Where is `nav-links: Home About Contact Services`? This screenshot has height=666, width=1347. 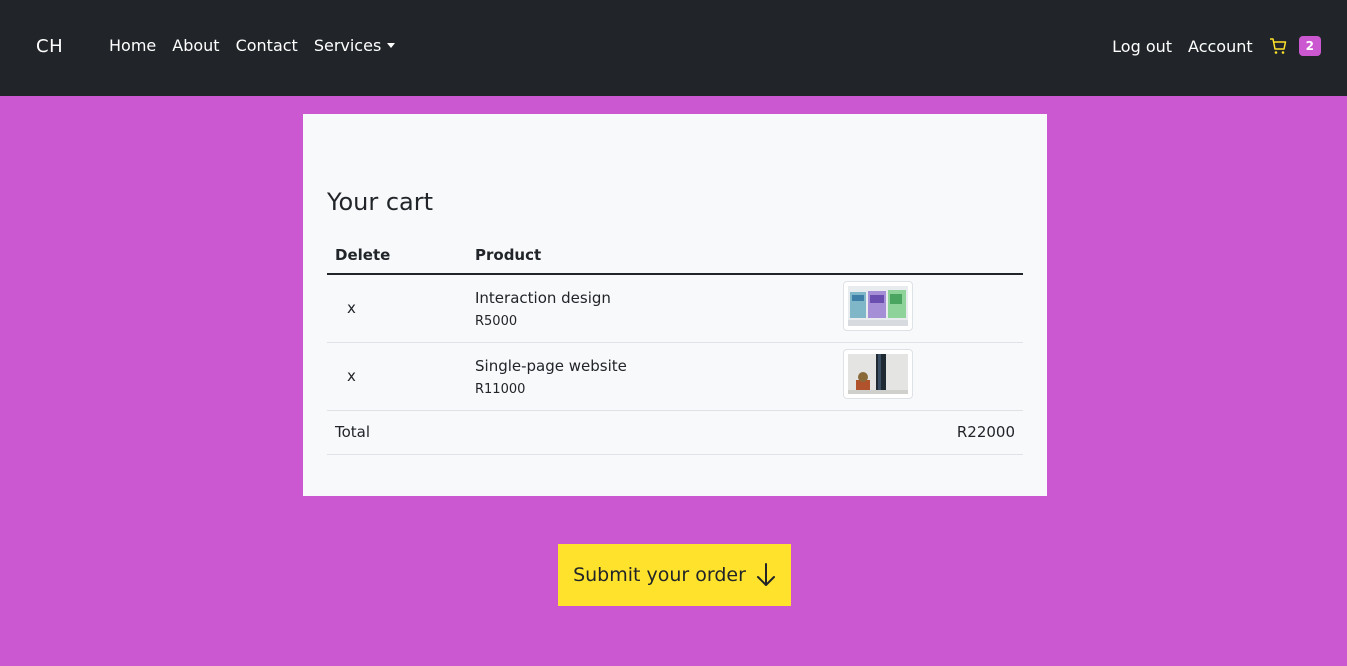
nav-links: Home About Contact Services is located at coordinates (252, 45).